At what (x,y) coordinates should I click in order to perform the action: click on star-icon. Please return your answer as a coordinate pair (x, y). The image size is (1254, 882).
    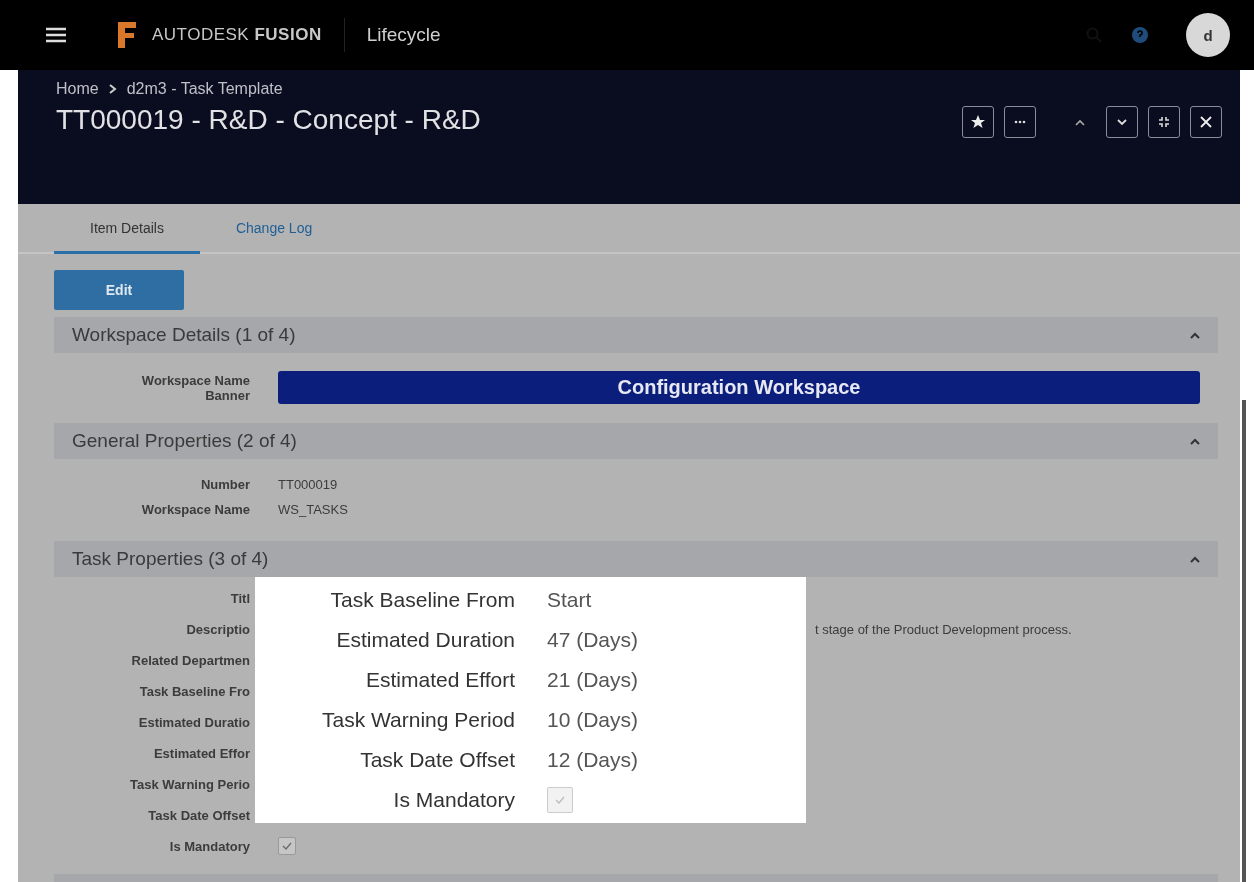
    Looking at the image, I should click on (978, 122).